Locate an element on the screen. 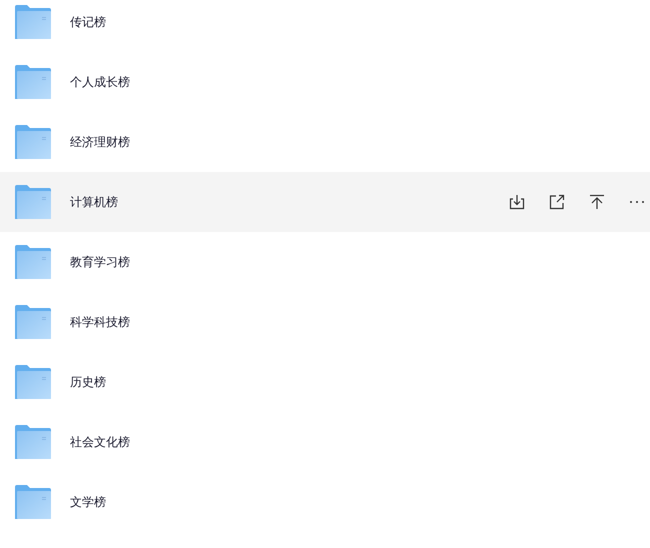 The image size is (650, 548). folder-name: 历史榜 is located at coordinates (88, 382).